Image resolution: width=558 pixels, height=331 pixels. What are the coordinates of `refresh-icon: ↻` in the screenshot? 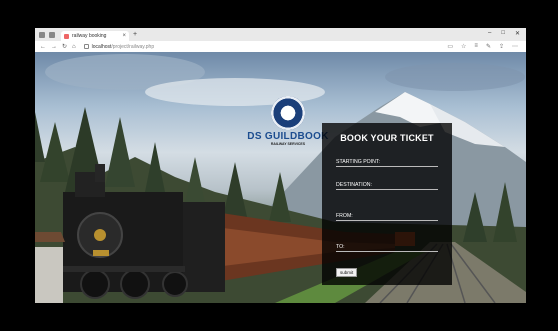 It's located at (64, 46).